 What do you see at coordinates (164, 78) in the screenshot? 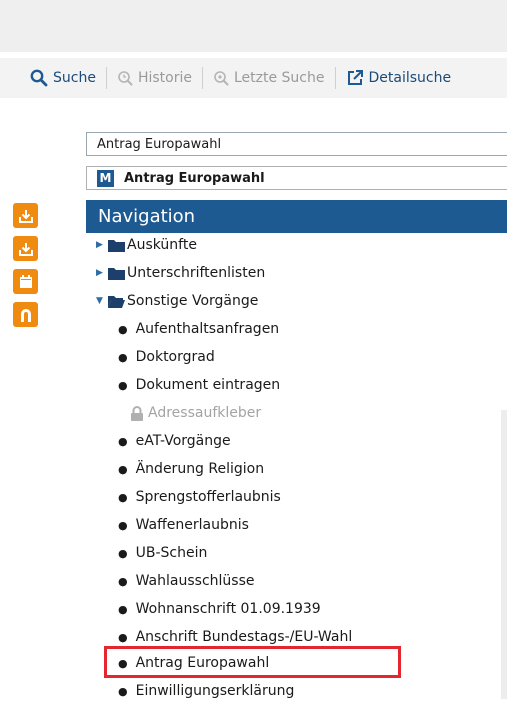
I see `history-button-label: Historie` at bounding box center [164, 78].